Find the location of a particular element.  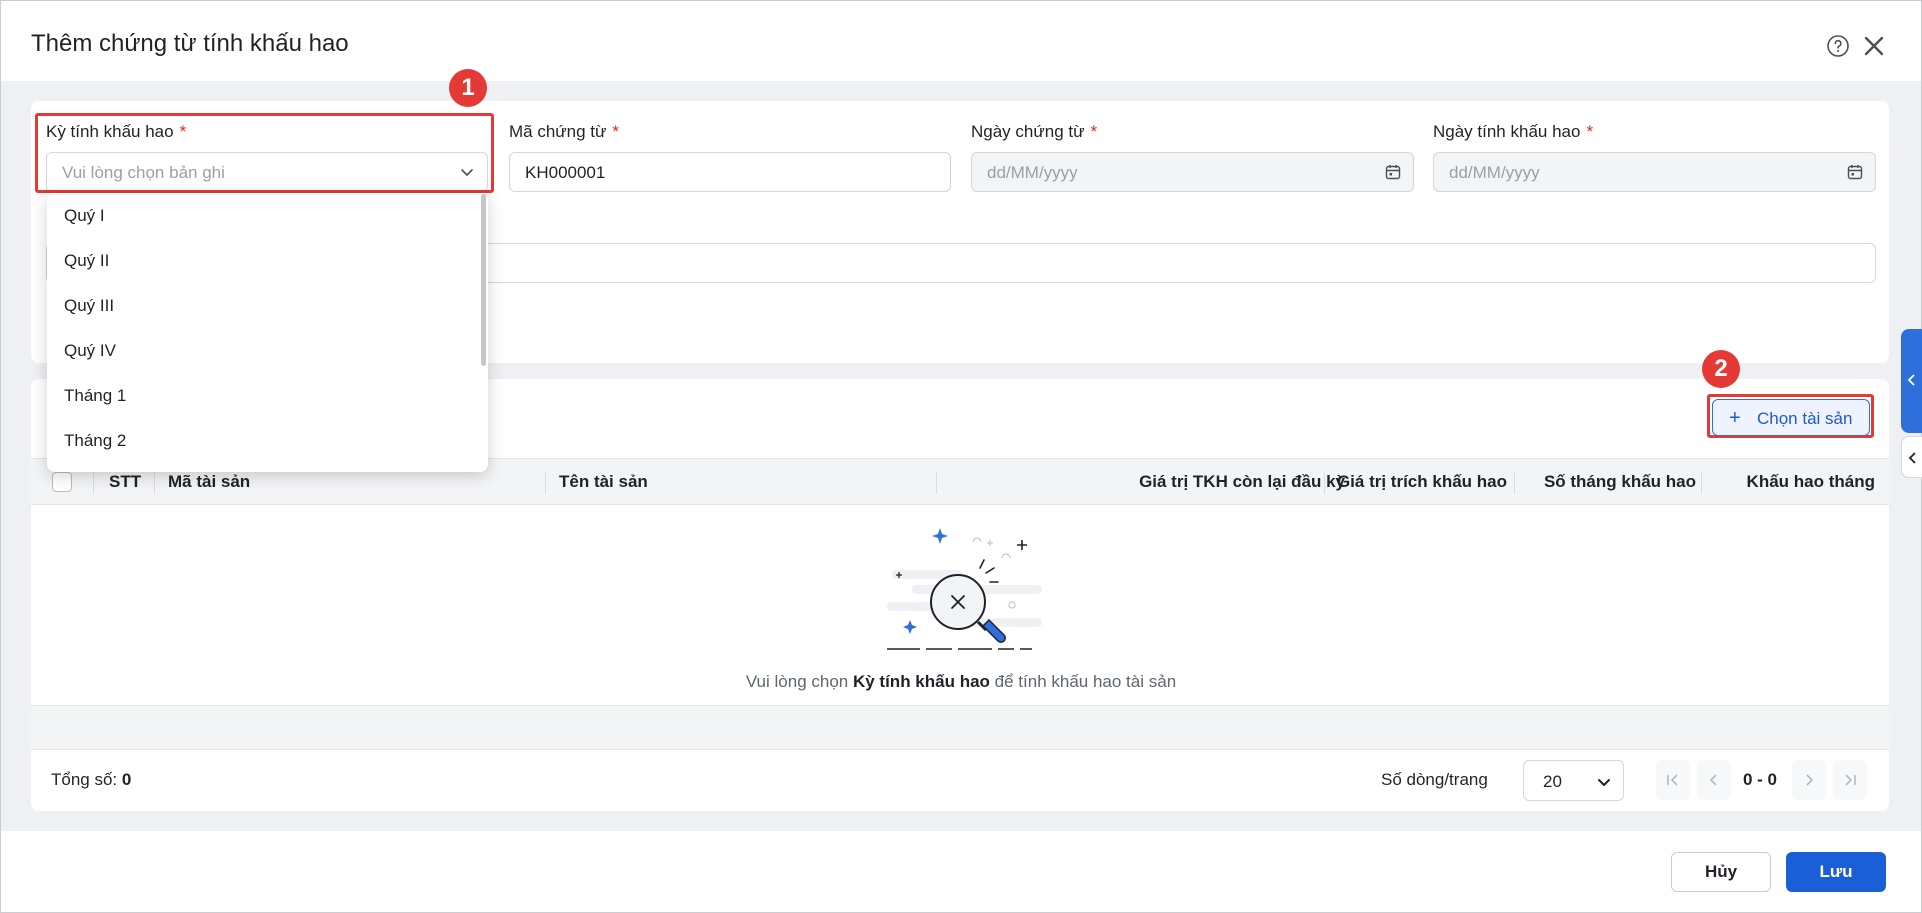

page-range: 0 - 0 is located at coordinates (1760, 779).